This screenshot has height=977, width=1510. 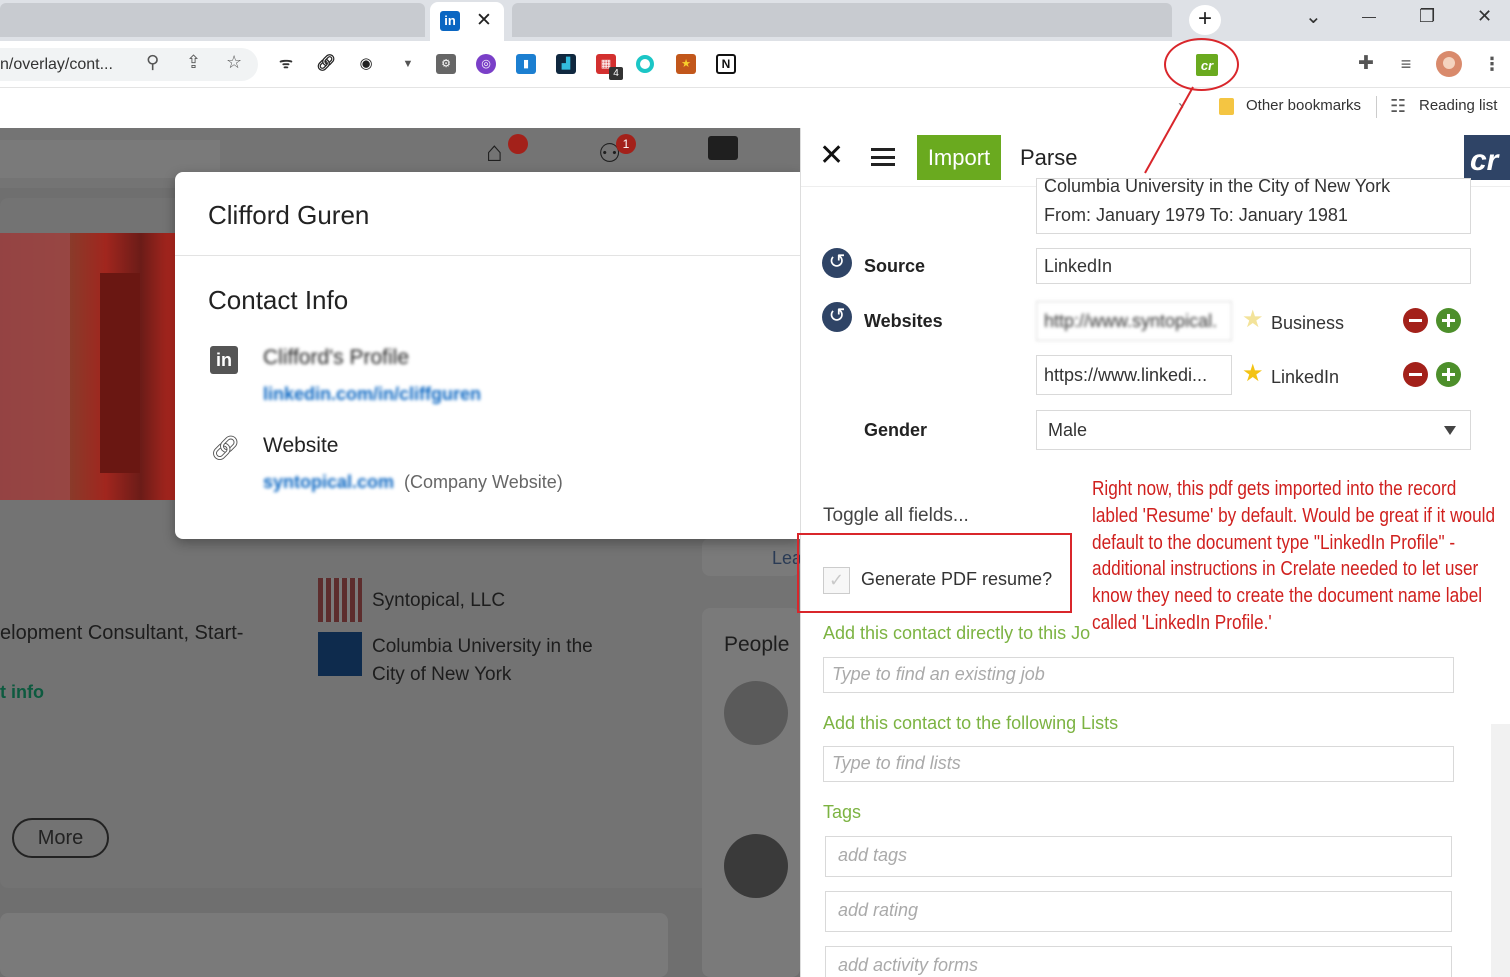 What do you see at coordinates (152, 62) in the screenshot?
I see `zoom-icon: ⚲` at bounding box center [152, 62].